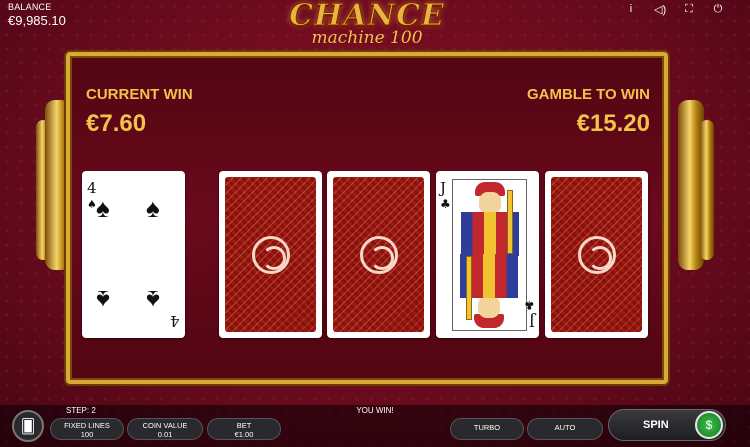 The width and height of the screenshot is (750, 447). Describe the element at coordinates (689, 9) in the screenshot. I see `fullscreen-icon: ⛶` at that location.